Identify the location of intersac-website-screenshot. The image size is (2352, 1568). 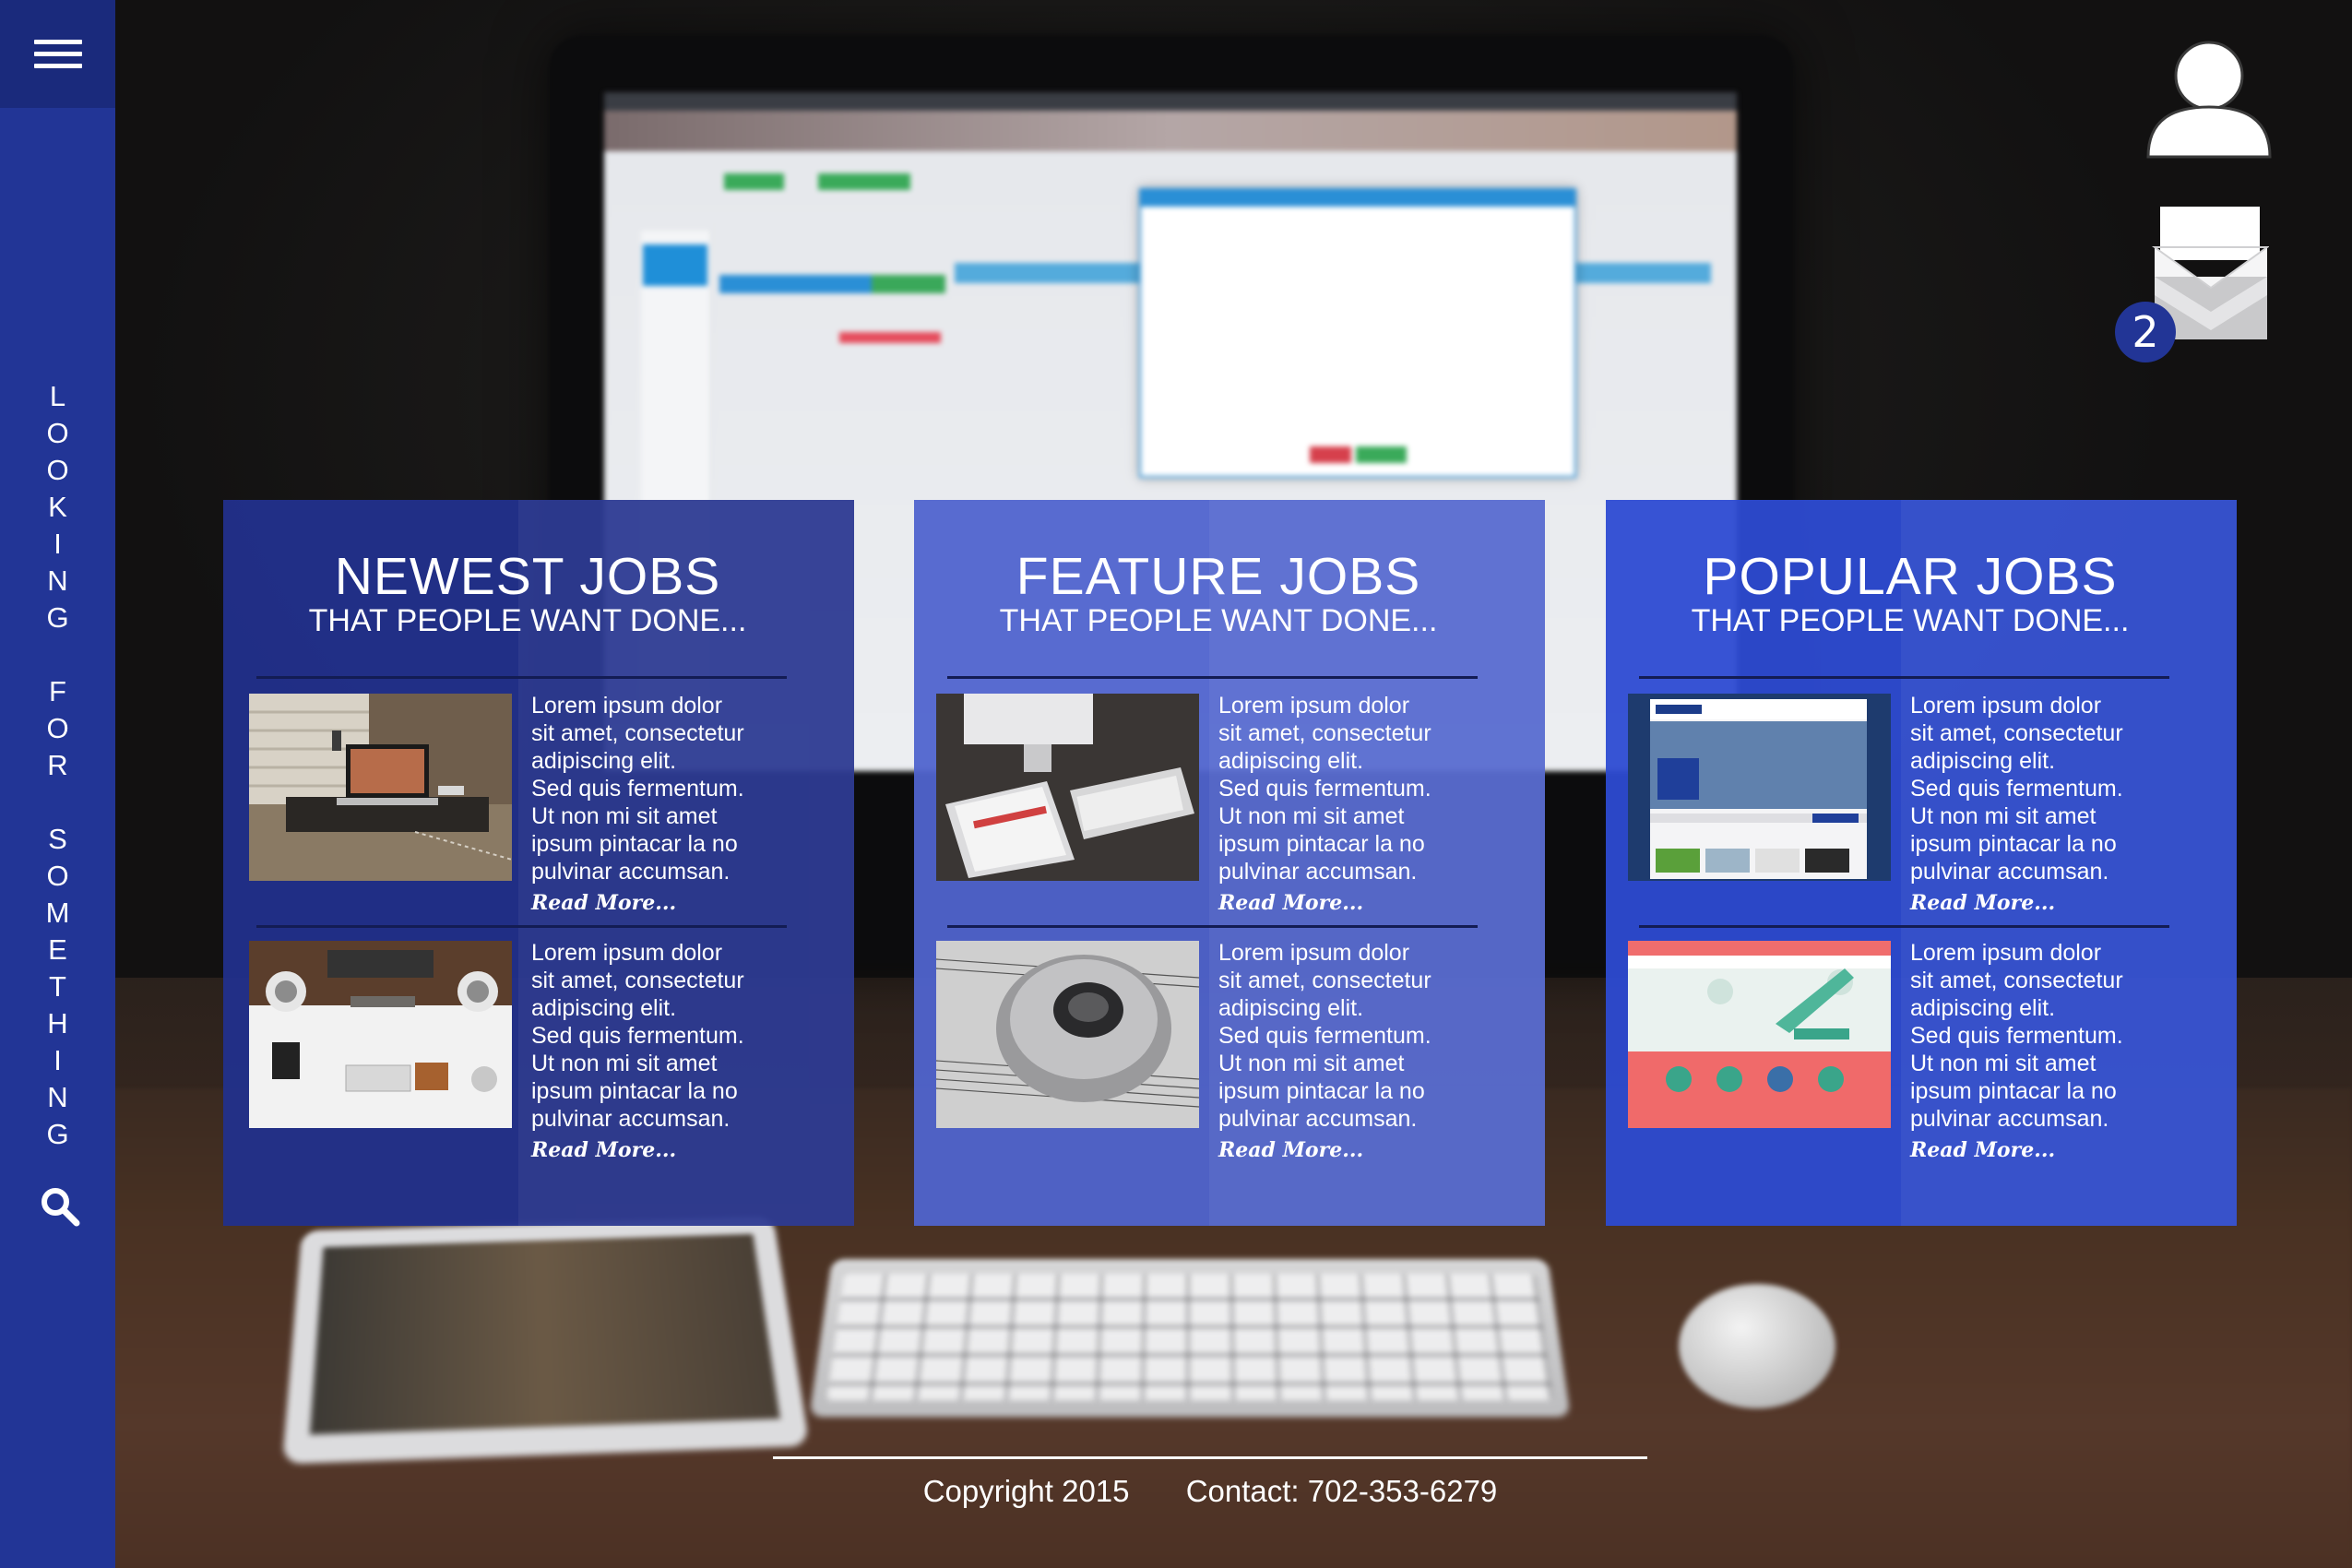
(1759, 787).